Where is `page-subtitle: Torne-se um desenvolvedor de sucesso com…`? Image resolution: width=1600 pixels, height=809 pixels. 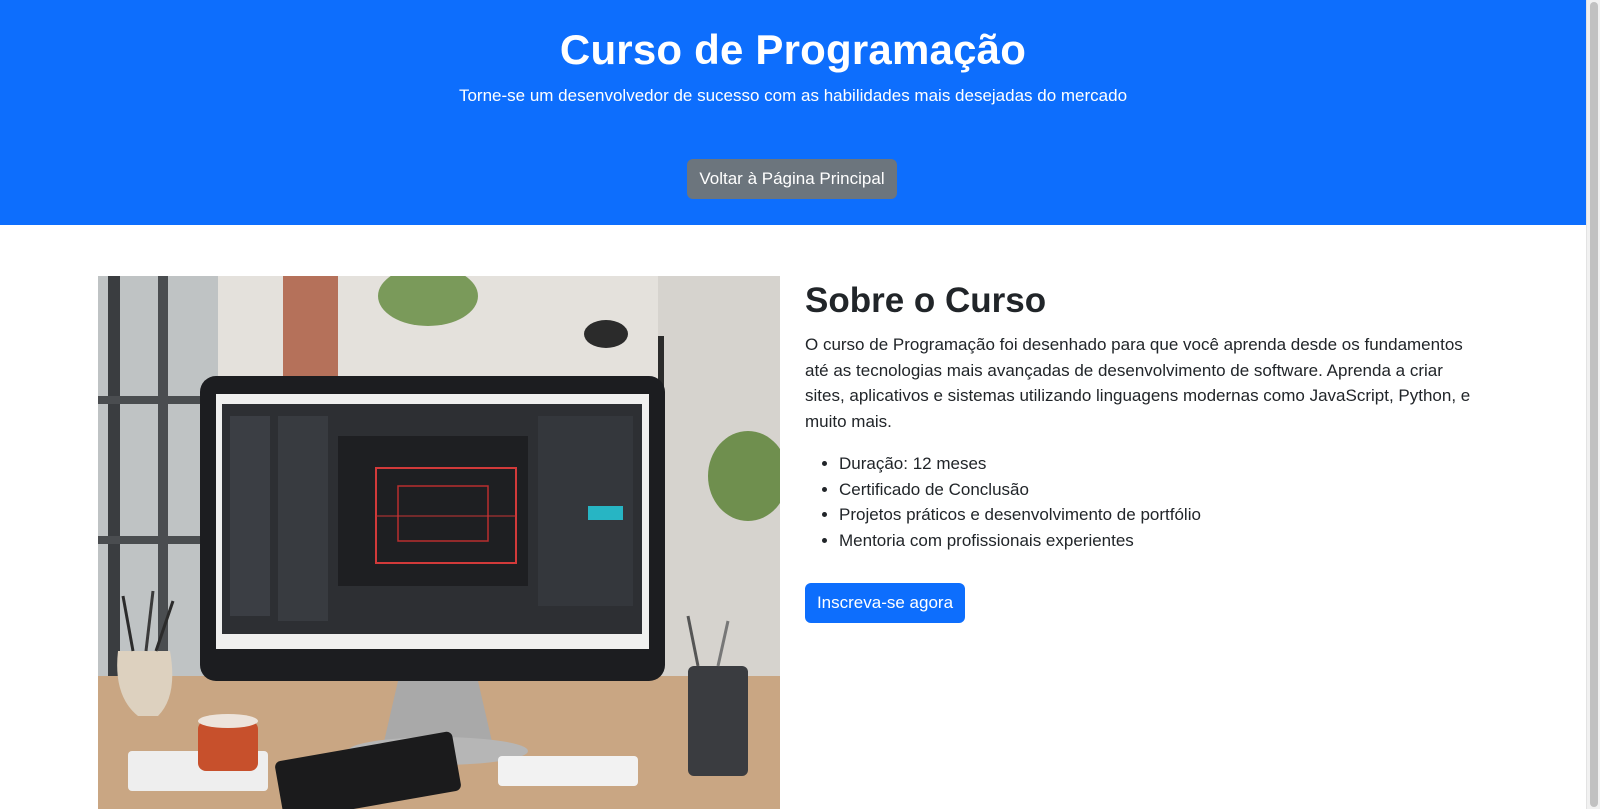
page-subtitle: Torne-se um desenvolvedor de sucesso com… is located at coordinates (793, 95).